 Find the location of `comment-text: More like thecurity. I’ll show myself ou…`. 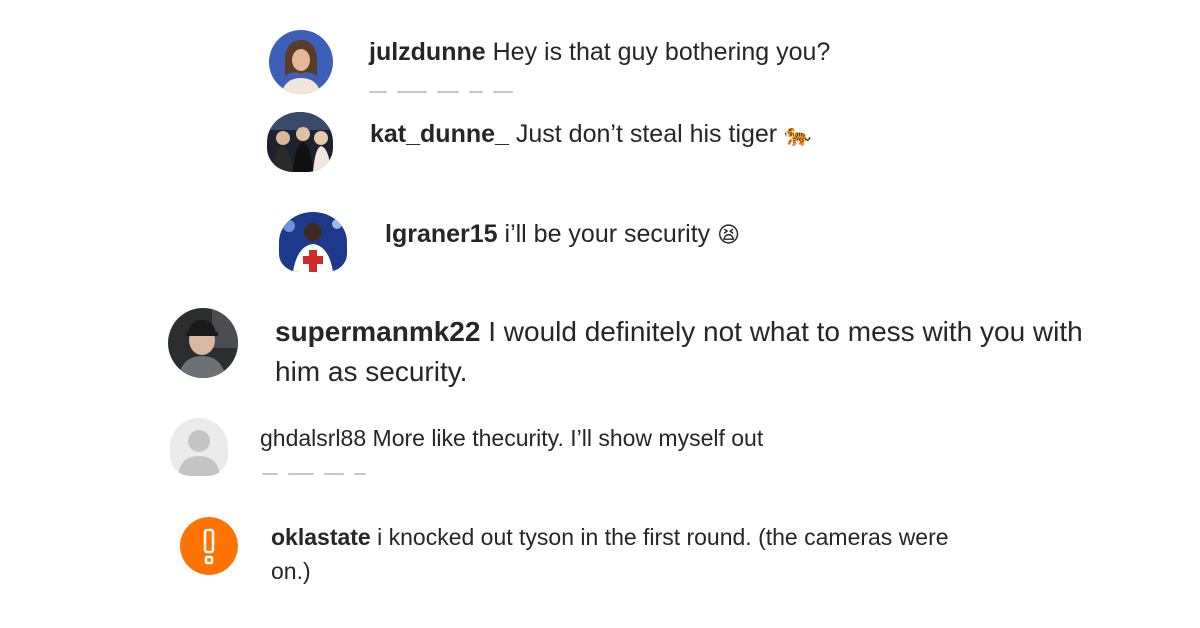

comment-text: More like thecurity. I’ll show myself ou… is located at coordinates (568, 438).